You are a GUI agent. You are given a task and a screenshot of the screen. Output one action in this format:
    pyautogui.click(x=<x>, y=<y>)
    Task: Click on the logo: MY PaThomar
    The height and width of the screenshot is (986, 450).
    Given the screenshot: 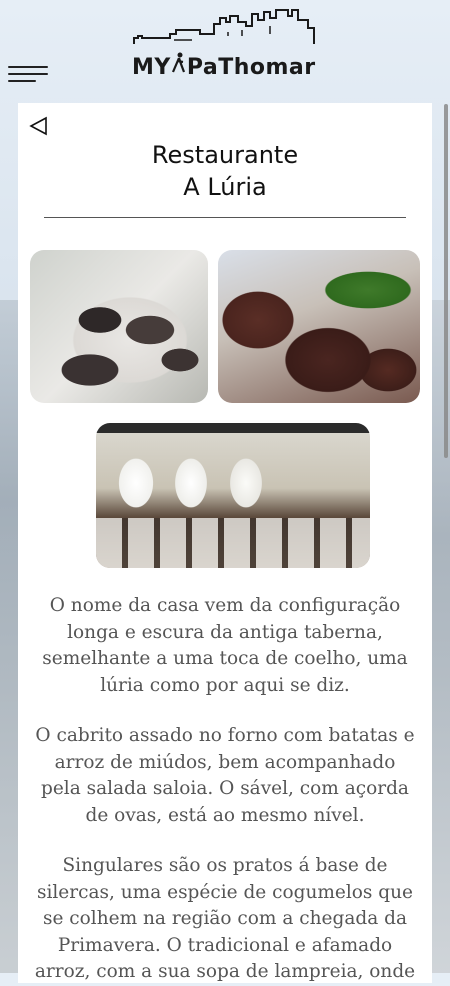 What is the action you would take?
    pyautogui.click(x=227, y=43)
    